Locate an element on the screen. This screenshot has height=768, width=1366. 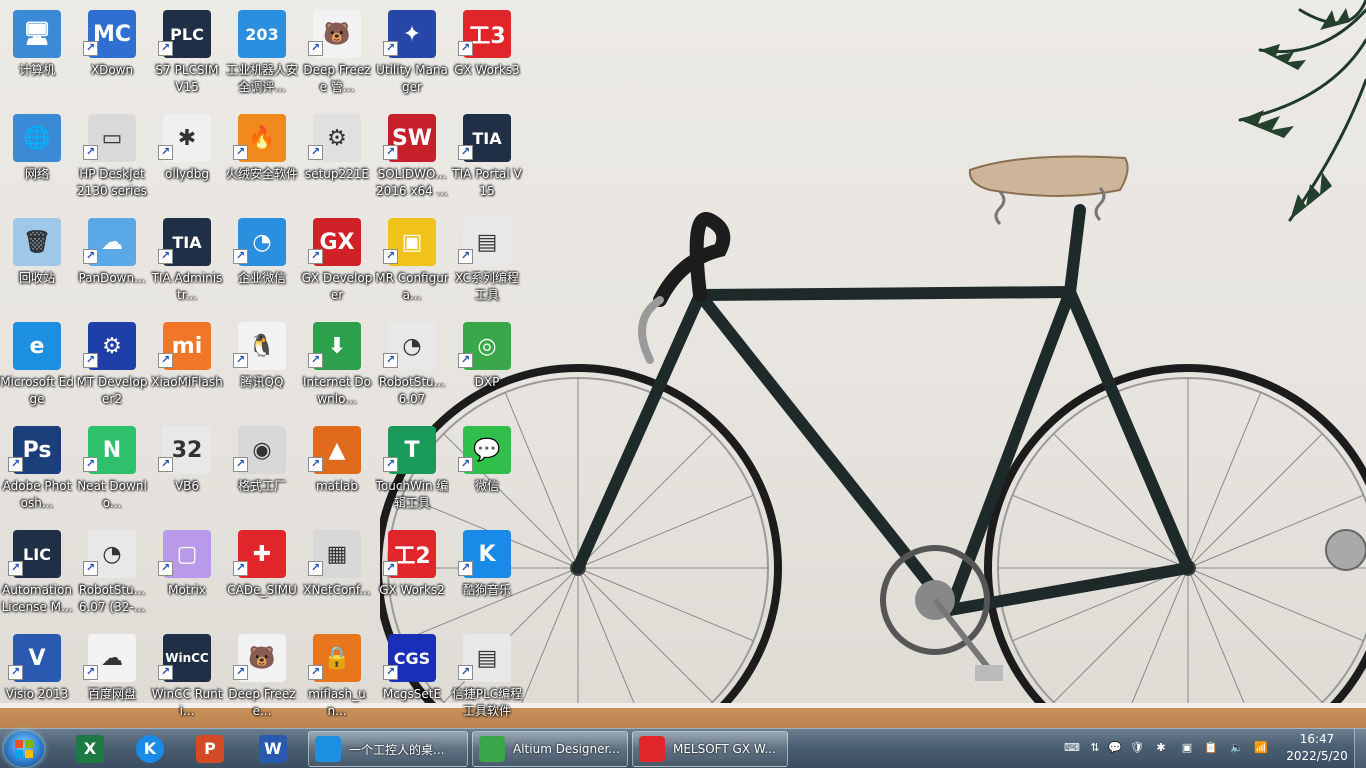
desktop-icon-label: RobotStu... 6.07 is located at coordinates (412, 390).